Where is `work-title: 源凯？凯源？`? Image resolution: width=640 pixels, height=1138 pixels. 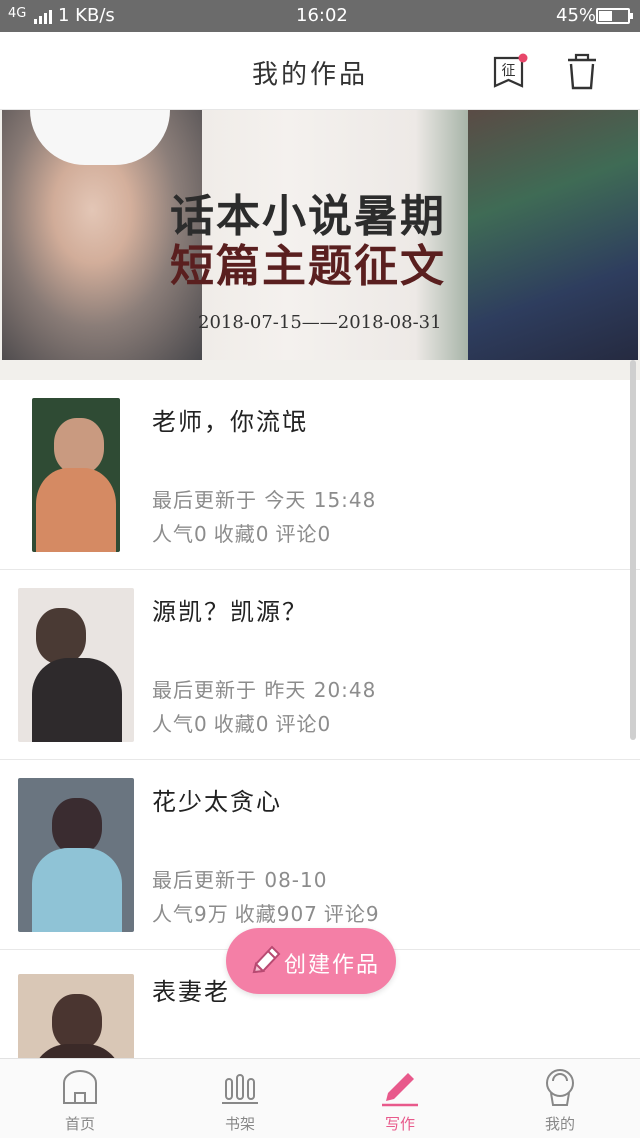
work-title: 源凯？凯源？ is located at coordinates (230, 612).